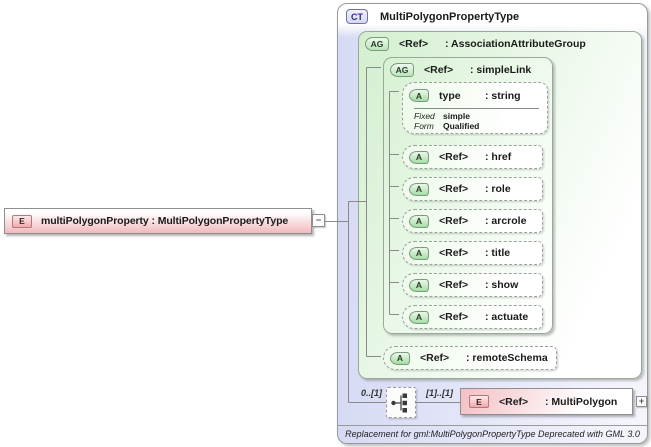  I want to click on annotation-divider, so click(492, 425).